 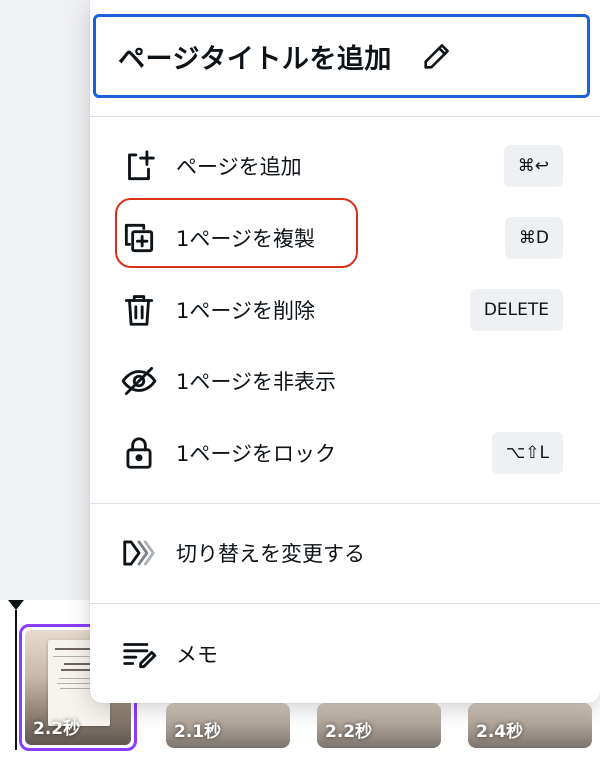 What do you see at coordinates (141, 165) in the screenshot?
I see `add-page-icon` at bounding box center [141, 165].